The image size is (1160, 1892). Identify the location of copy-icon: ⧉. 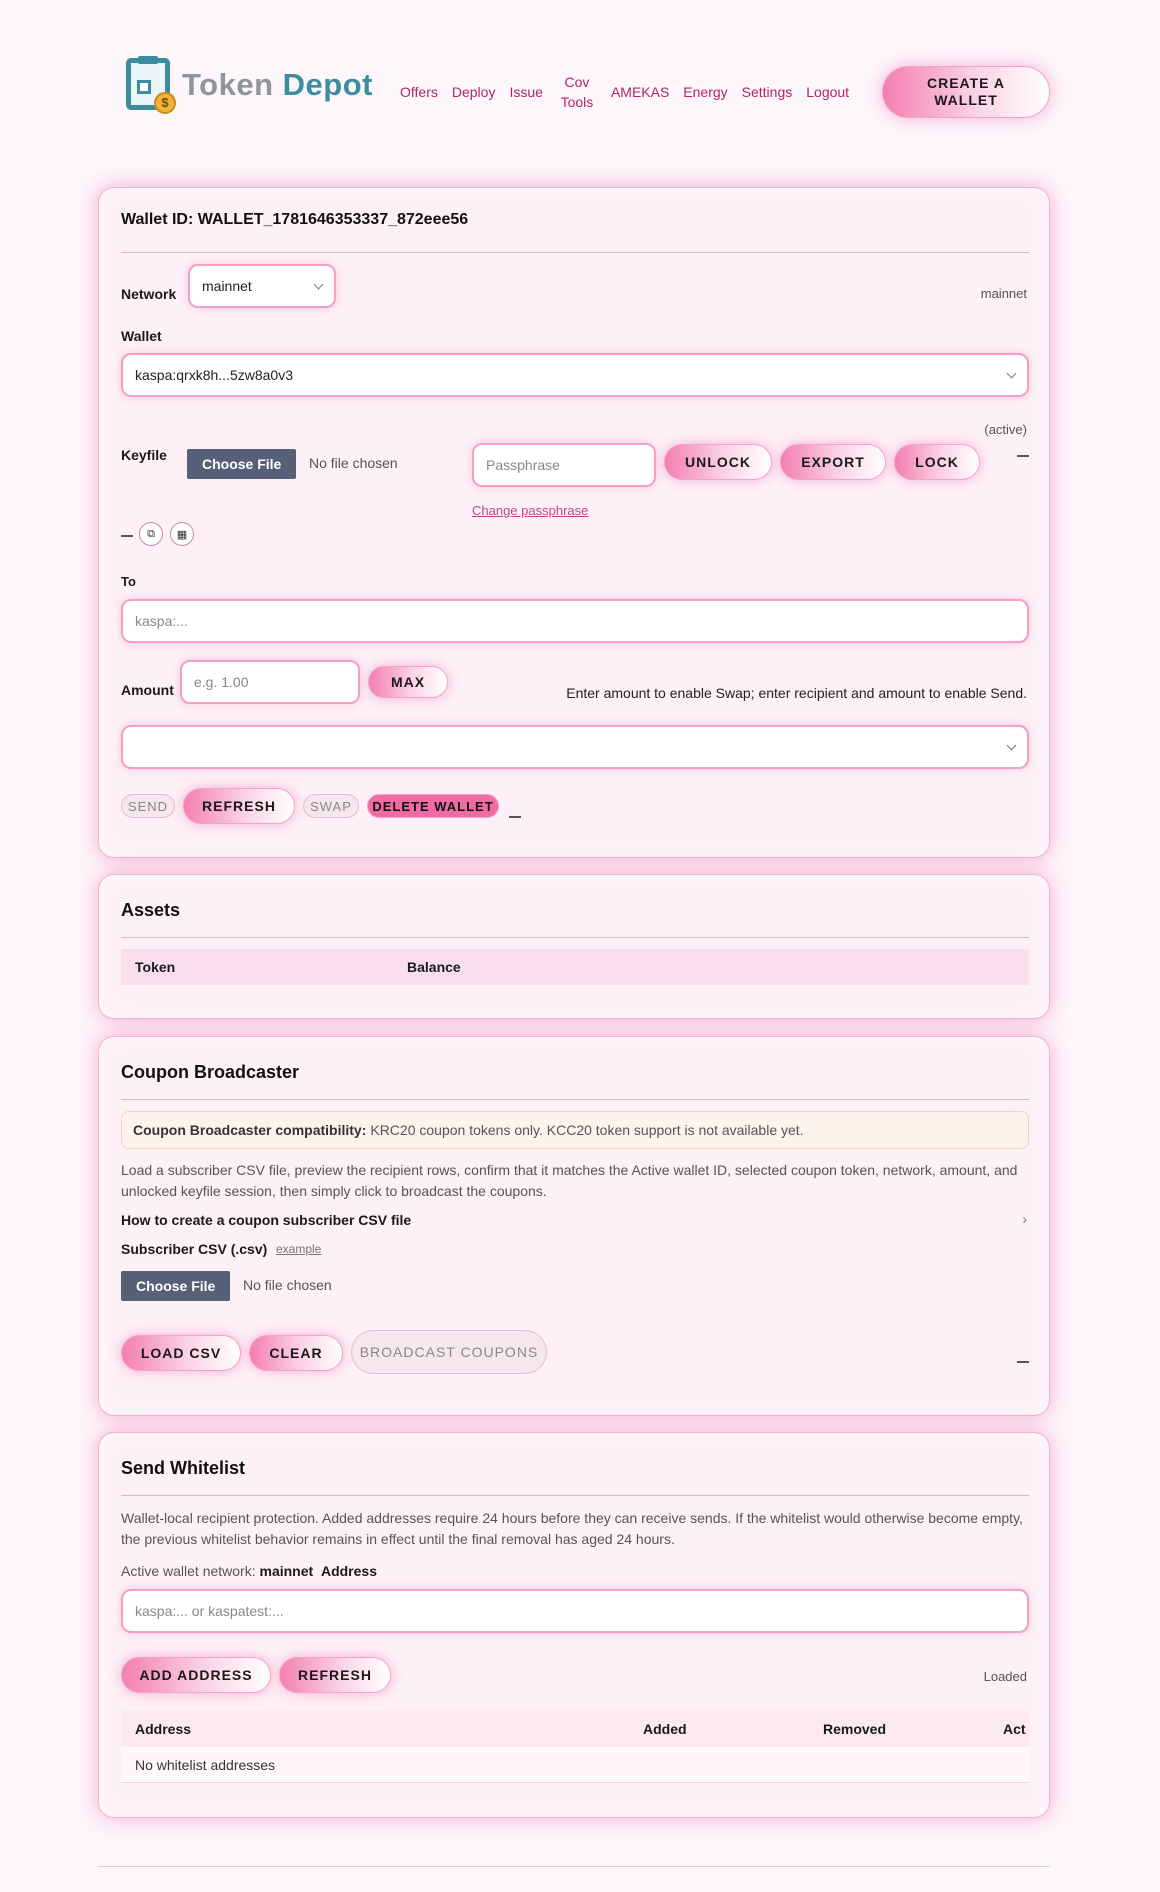
(151, 534).